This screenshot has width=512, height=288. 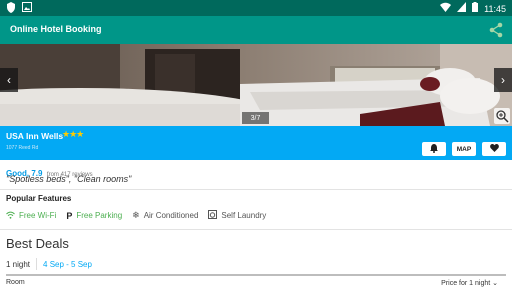 I want to click on deals-tab-indicator, so click(x=256, y=275).